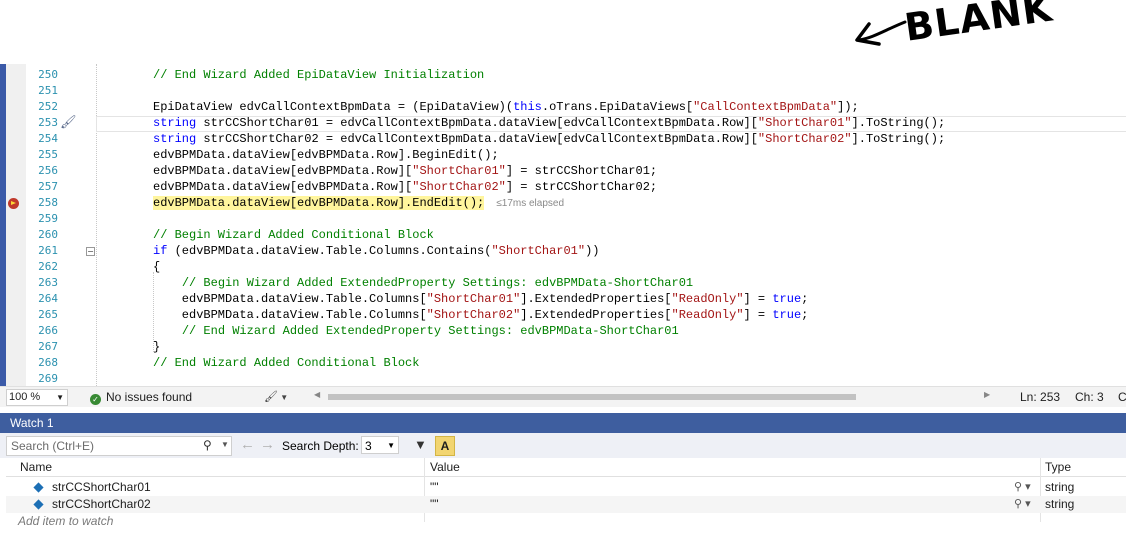 This screenshot has height=548, width=1126. I want to click on watch-search-box: ⚲ ▼, so click(119, 446).